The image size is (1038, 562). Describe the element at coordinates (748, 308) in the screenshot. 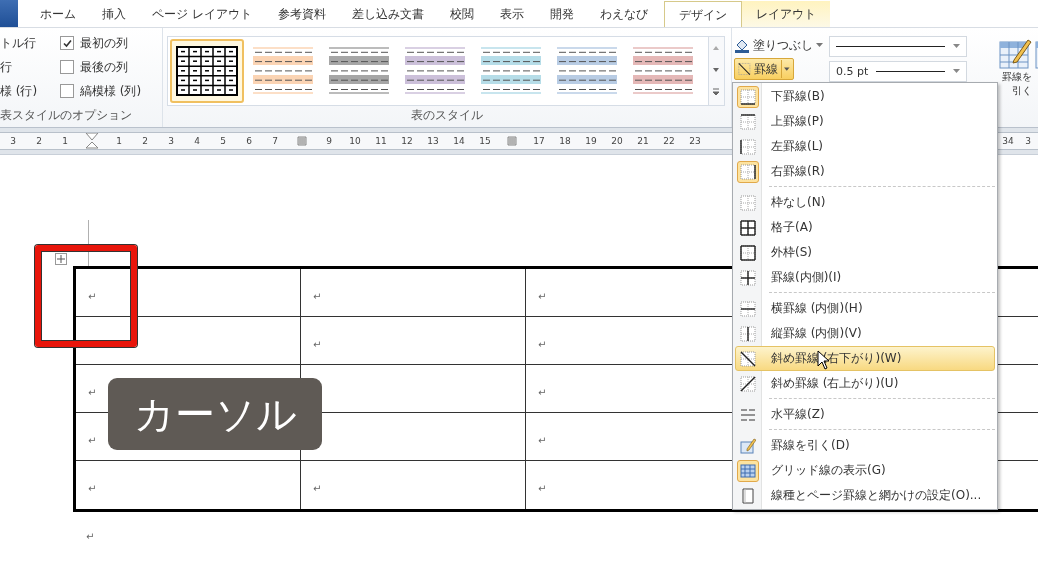

I see `inside-horizontal-border-icon` at that location.